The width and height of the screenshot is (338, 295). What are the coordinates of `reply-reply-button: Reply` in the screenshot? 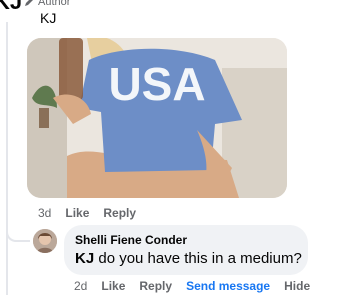 It's located at (155, 286).